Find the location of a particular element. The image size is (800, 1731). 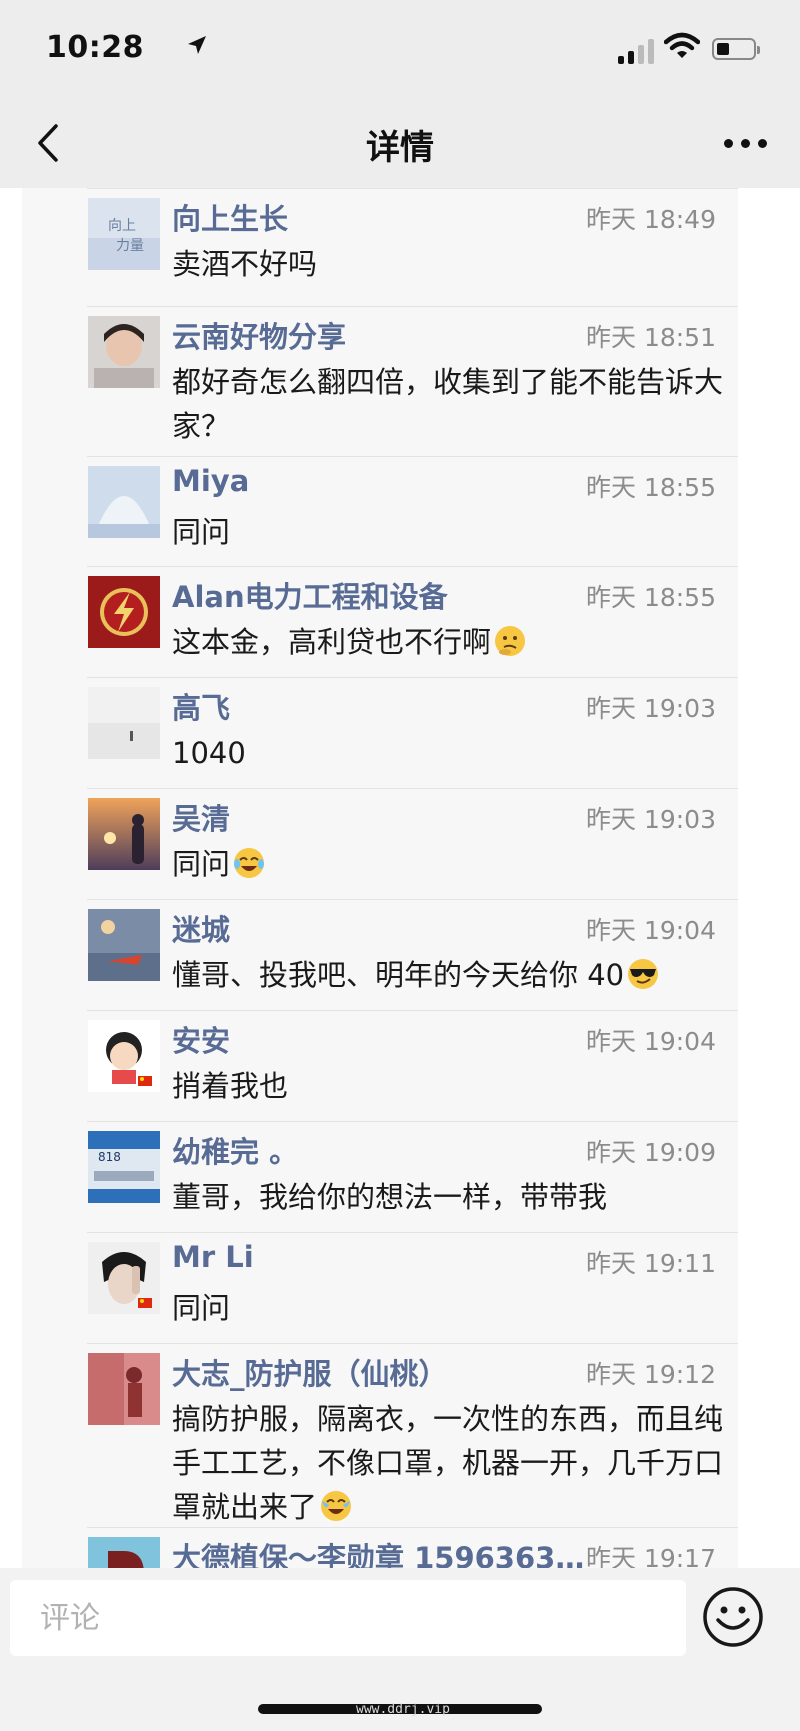

comment-item: 高飞 昨天 19:03 1040 is located at coordinates (380, 732).